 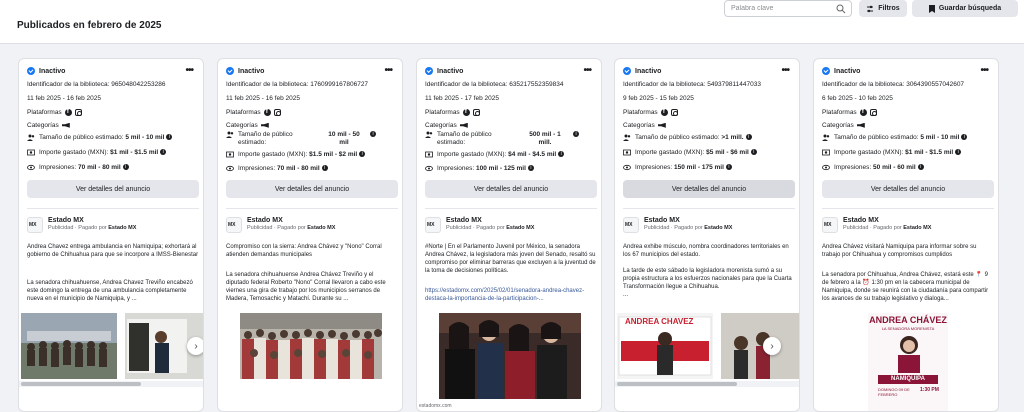 I want to click on paid-by-label: · Pagado por, so click(x=686, y=228).